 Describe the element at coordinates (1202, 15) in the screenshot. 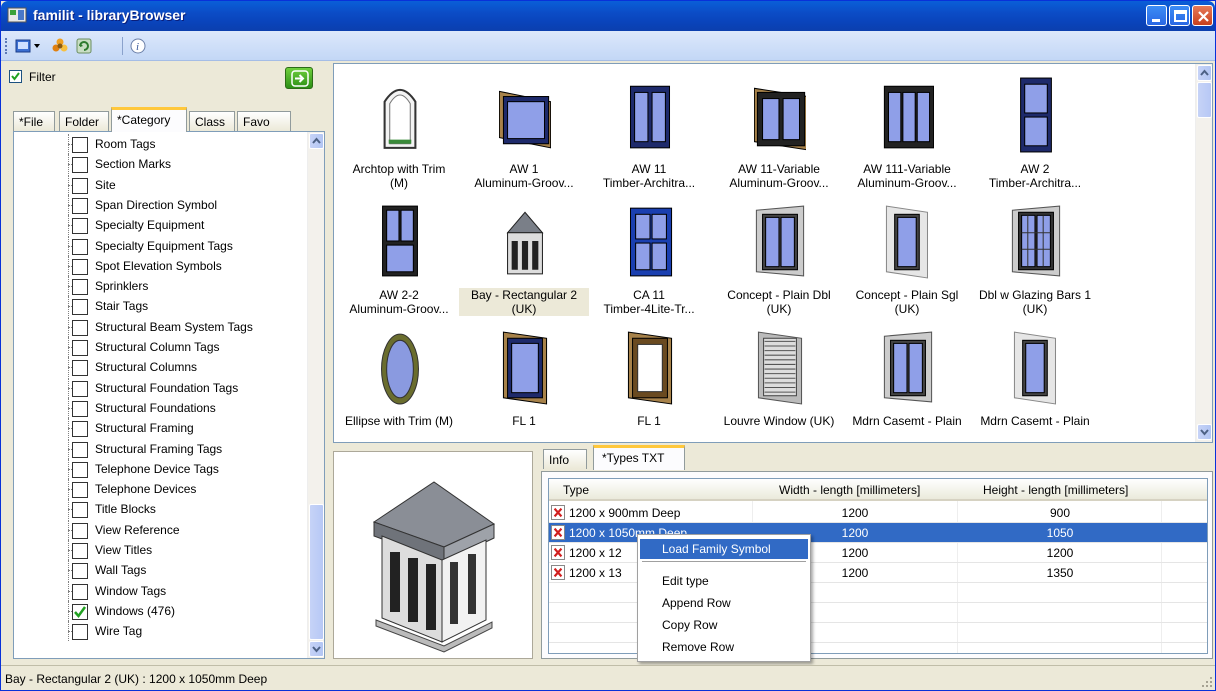

I see `close-button` at that location.